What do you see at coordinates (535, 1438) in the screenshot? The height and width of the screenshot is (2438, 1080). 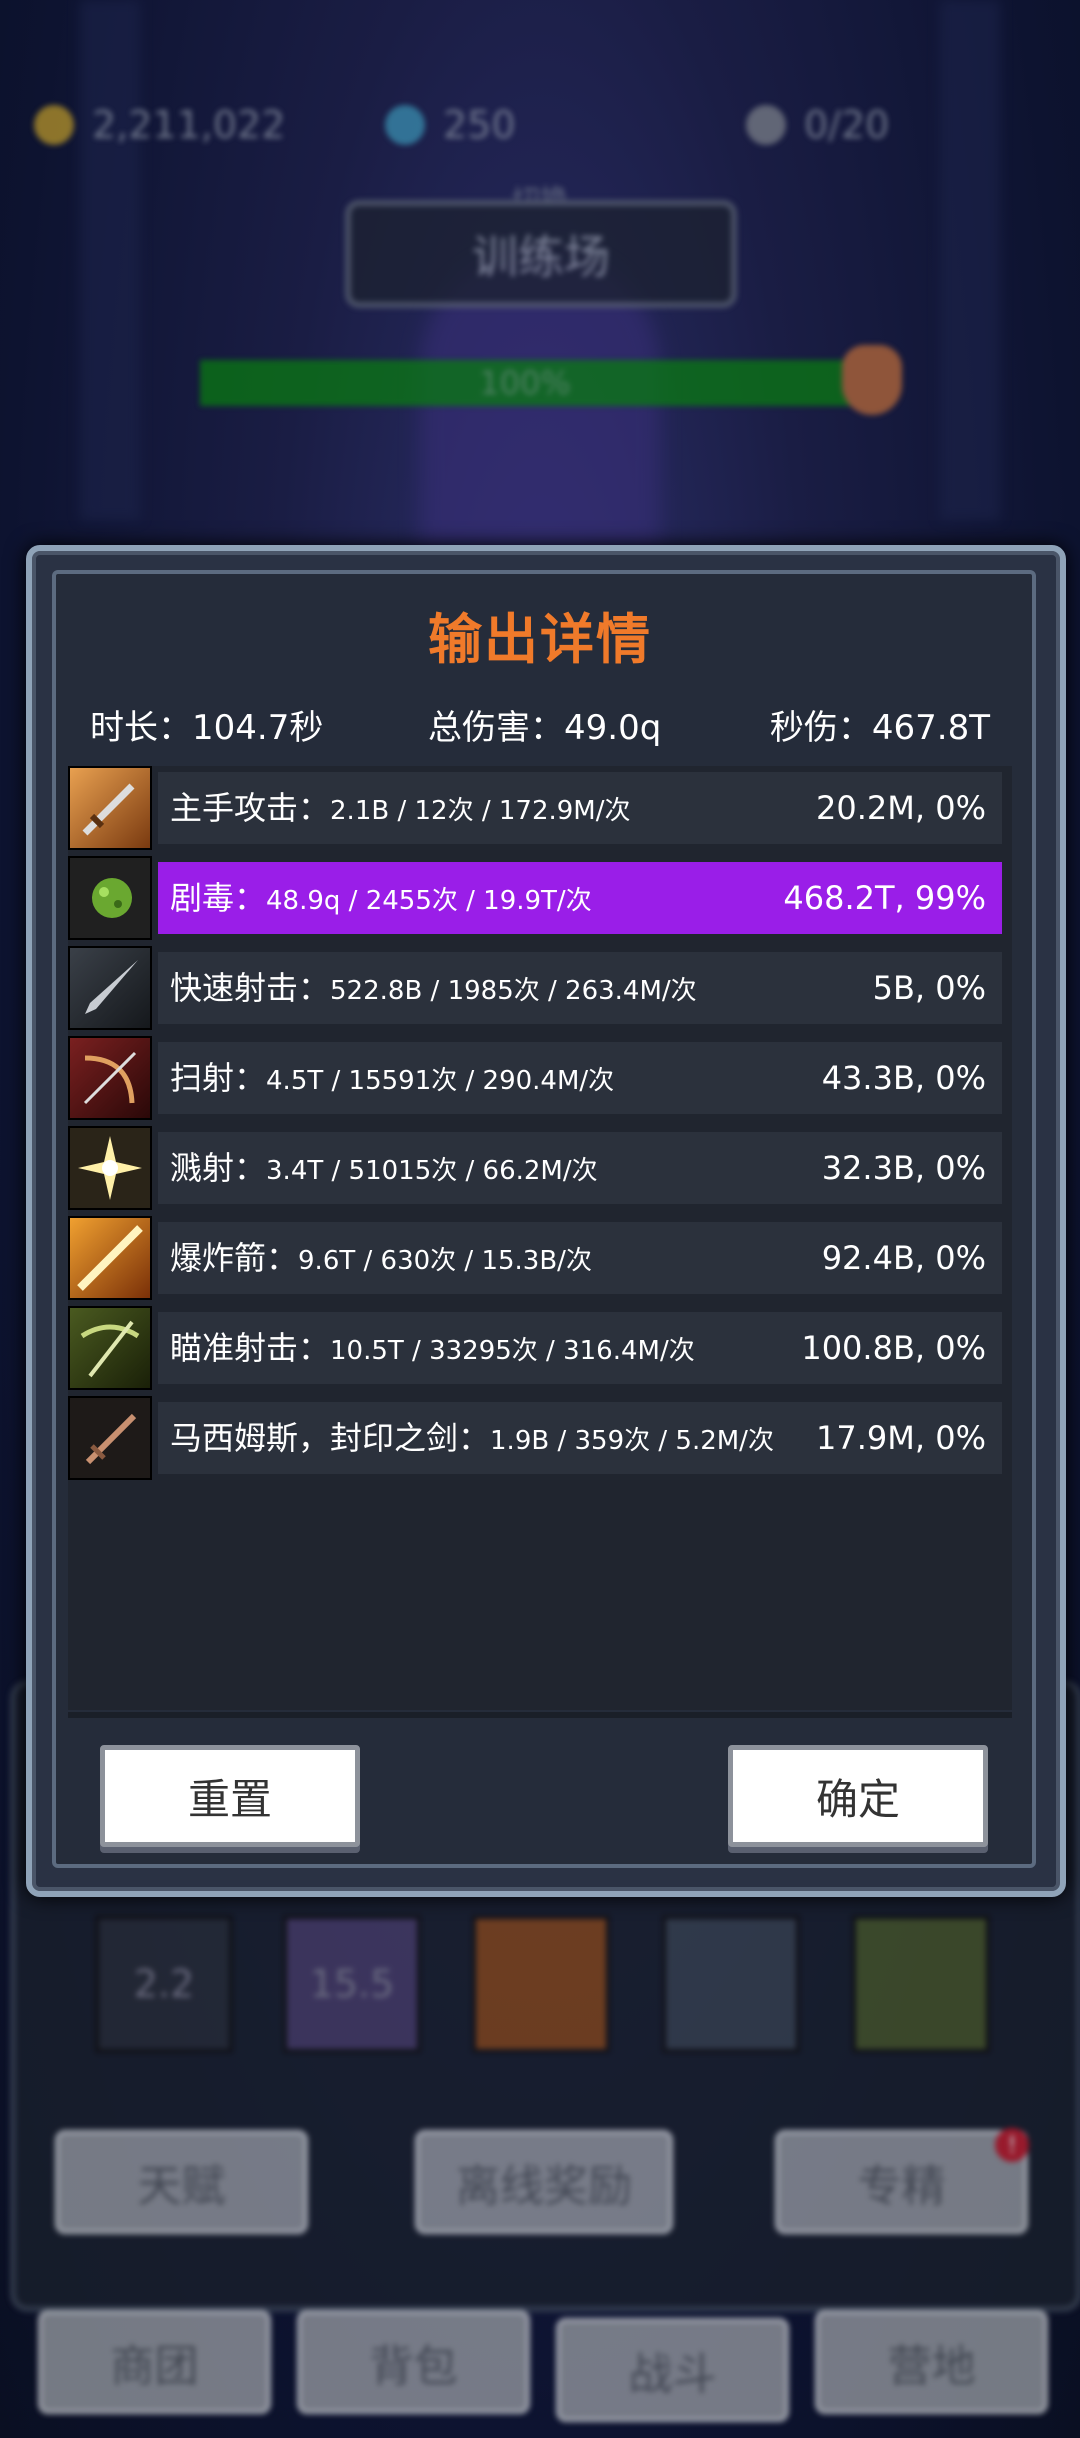 I see `list-item: 马西姆斯，封印之剑：1.9B / 359次 / 5.2M/次 17.9M, 0%` at bounding box center [535, 1438].